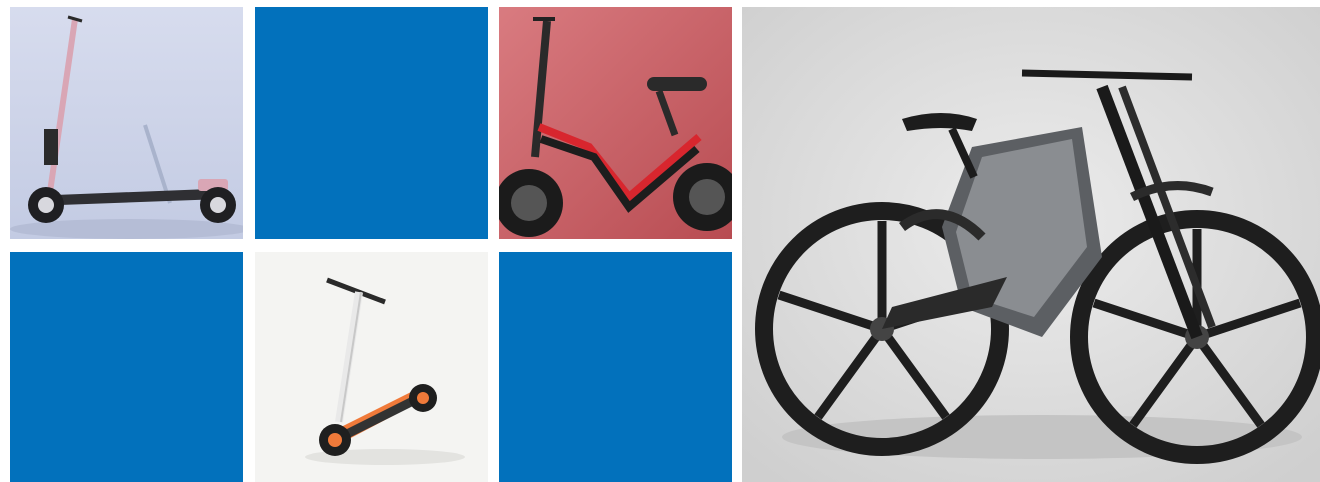  I want to click on seated-ebike-image, so click(615, 123).